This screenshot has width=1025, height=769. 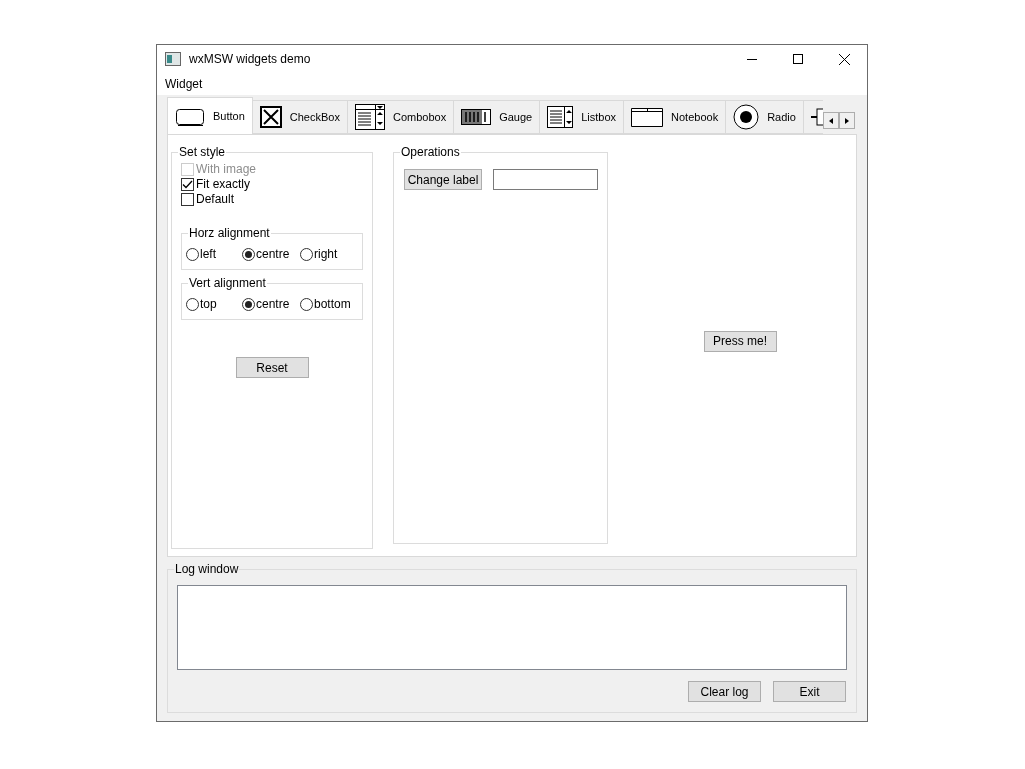 I want to click on combobox-icon, so click(x=369, y=117).